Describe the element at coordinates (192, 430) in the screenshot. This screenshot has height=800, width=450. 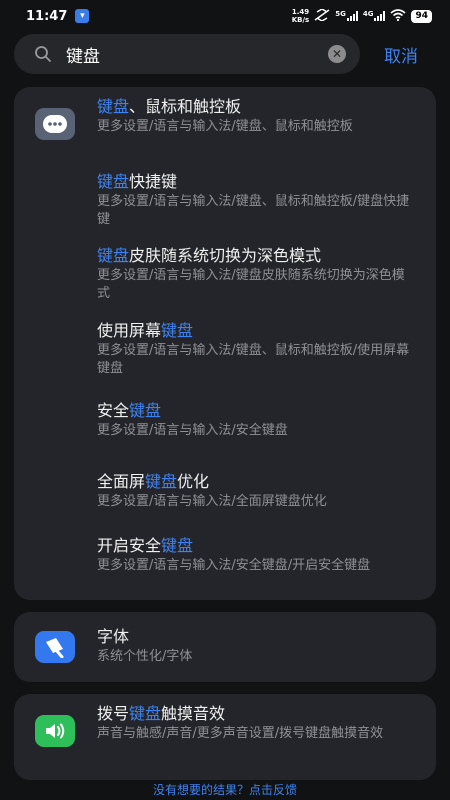
I see `result-path: 更多设置/语言与输入法/安全键盘` at that location.